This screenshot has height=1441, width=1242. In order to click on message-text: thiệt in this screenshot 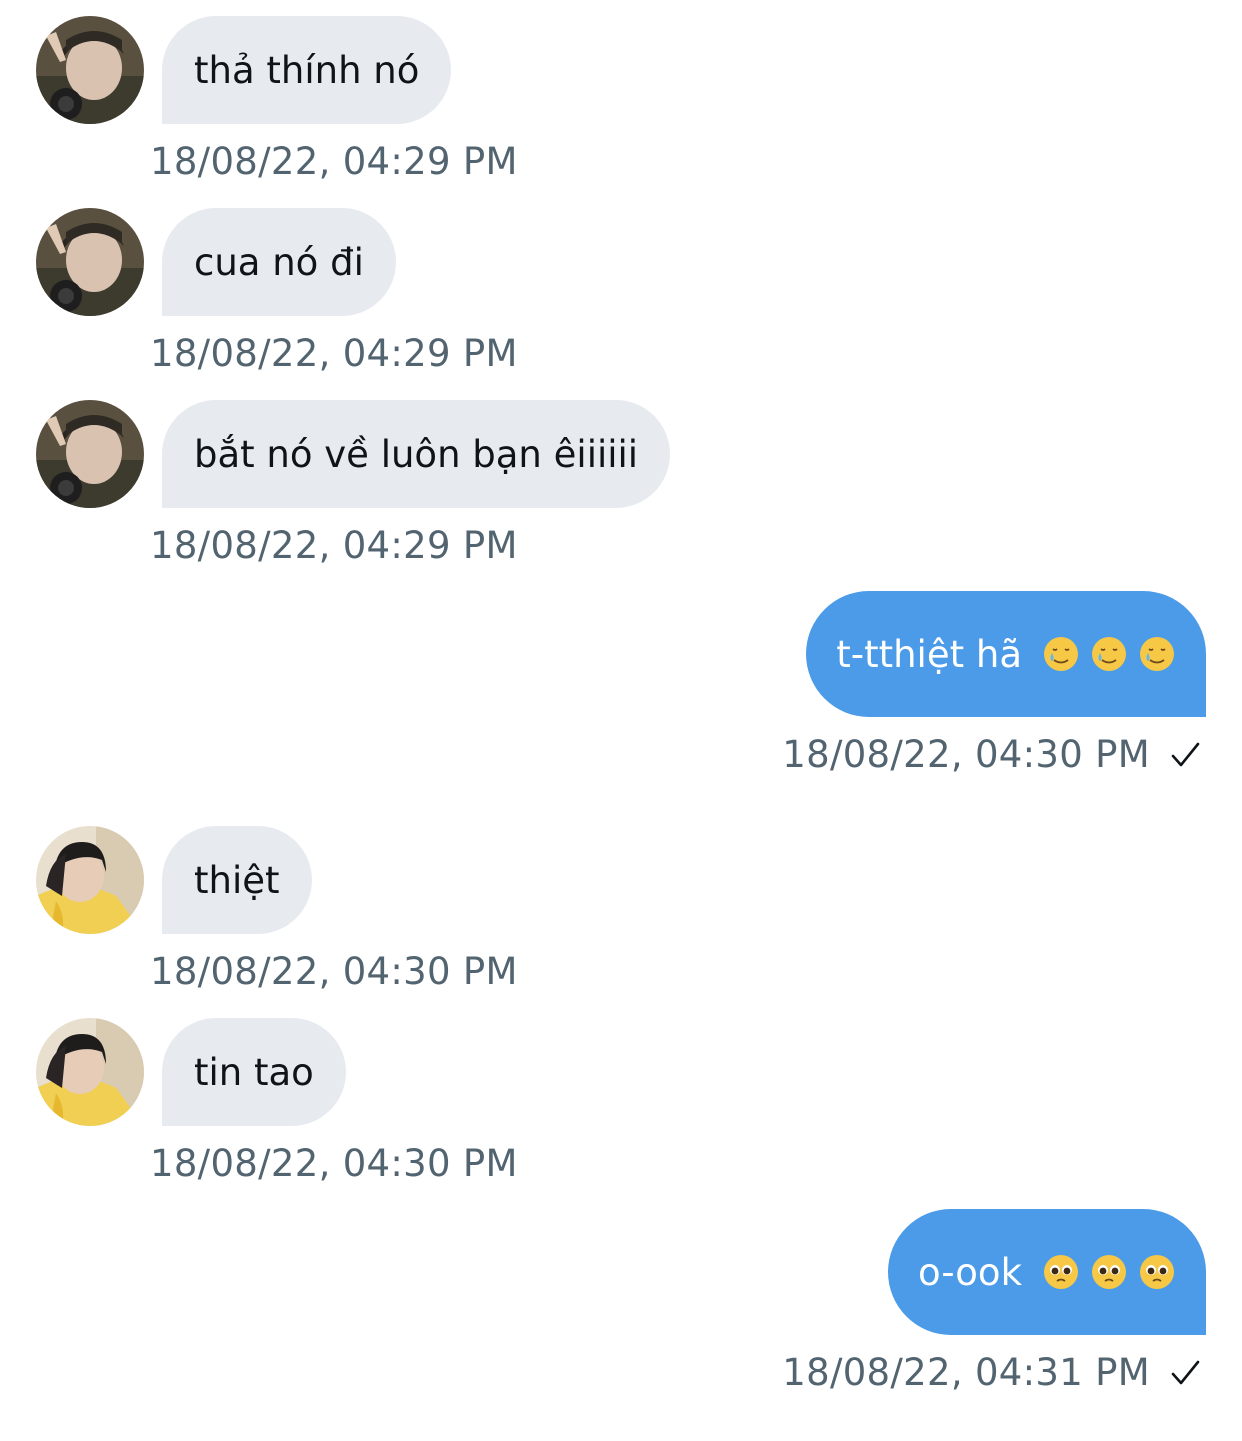, I will do `click(237, 880)`.